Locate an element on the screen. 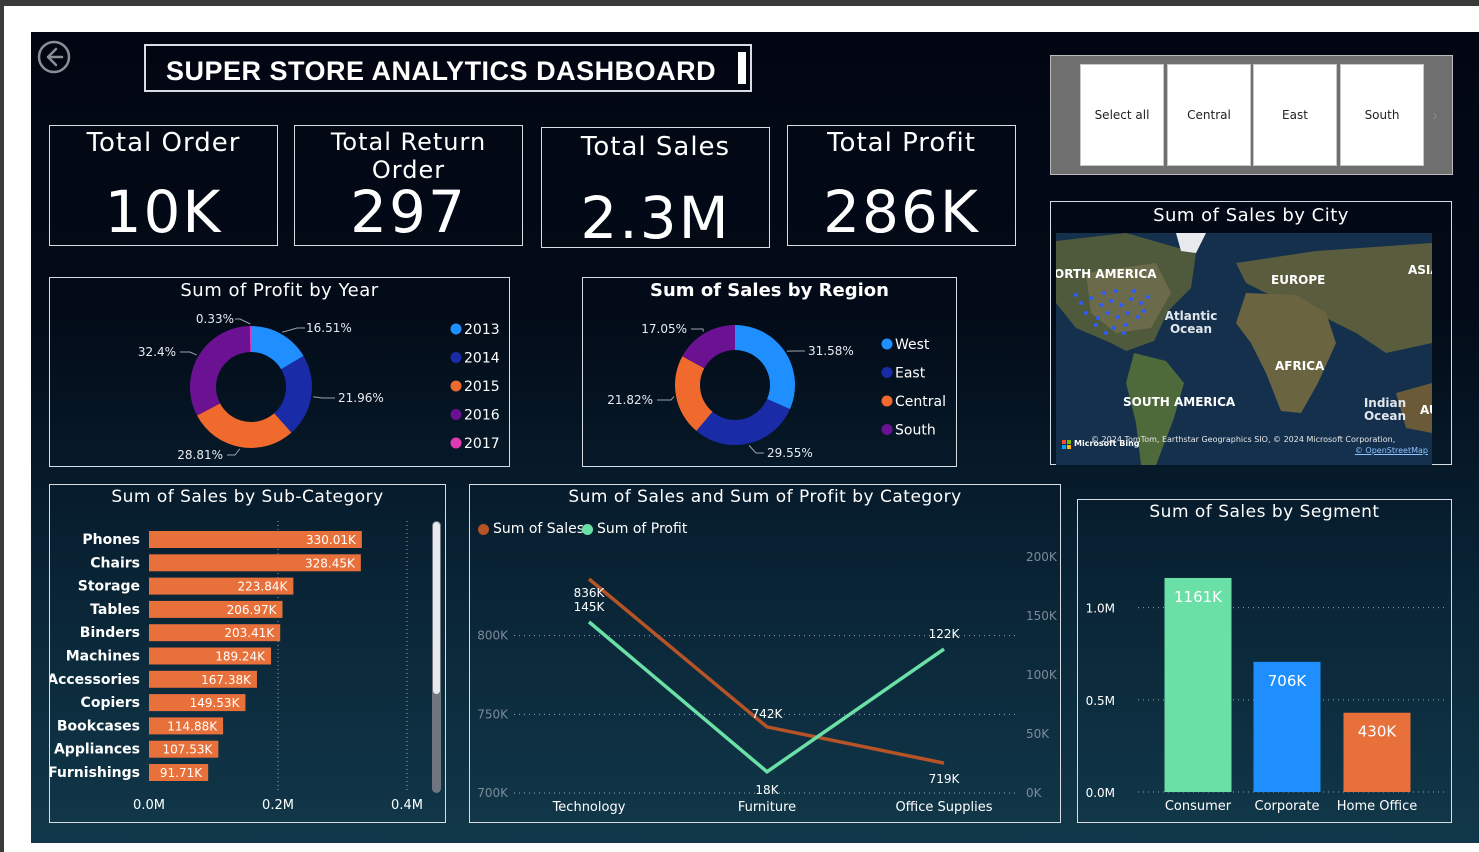 This screenshot has height=852, width=1479. legend-label: 2015 is located at coordinates (482, 387).